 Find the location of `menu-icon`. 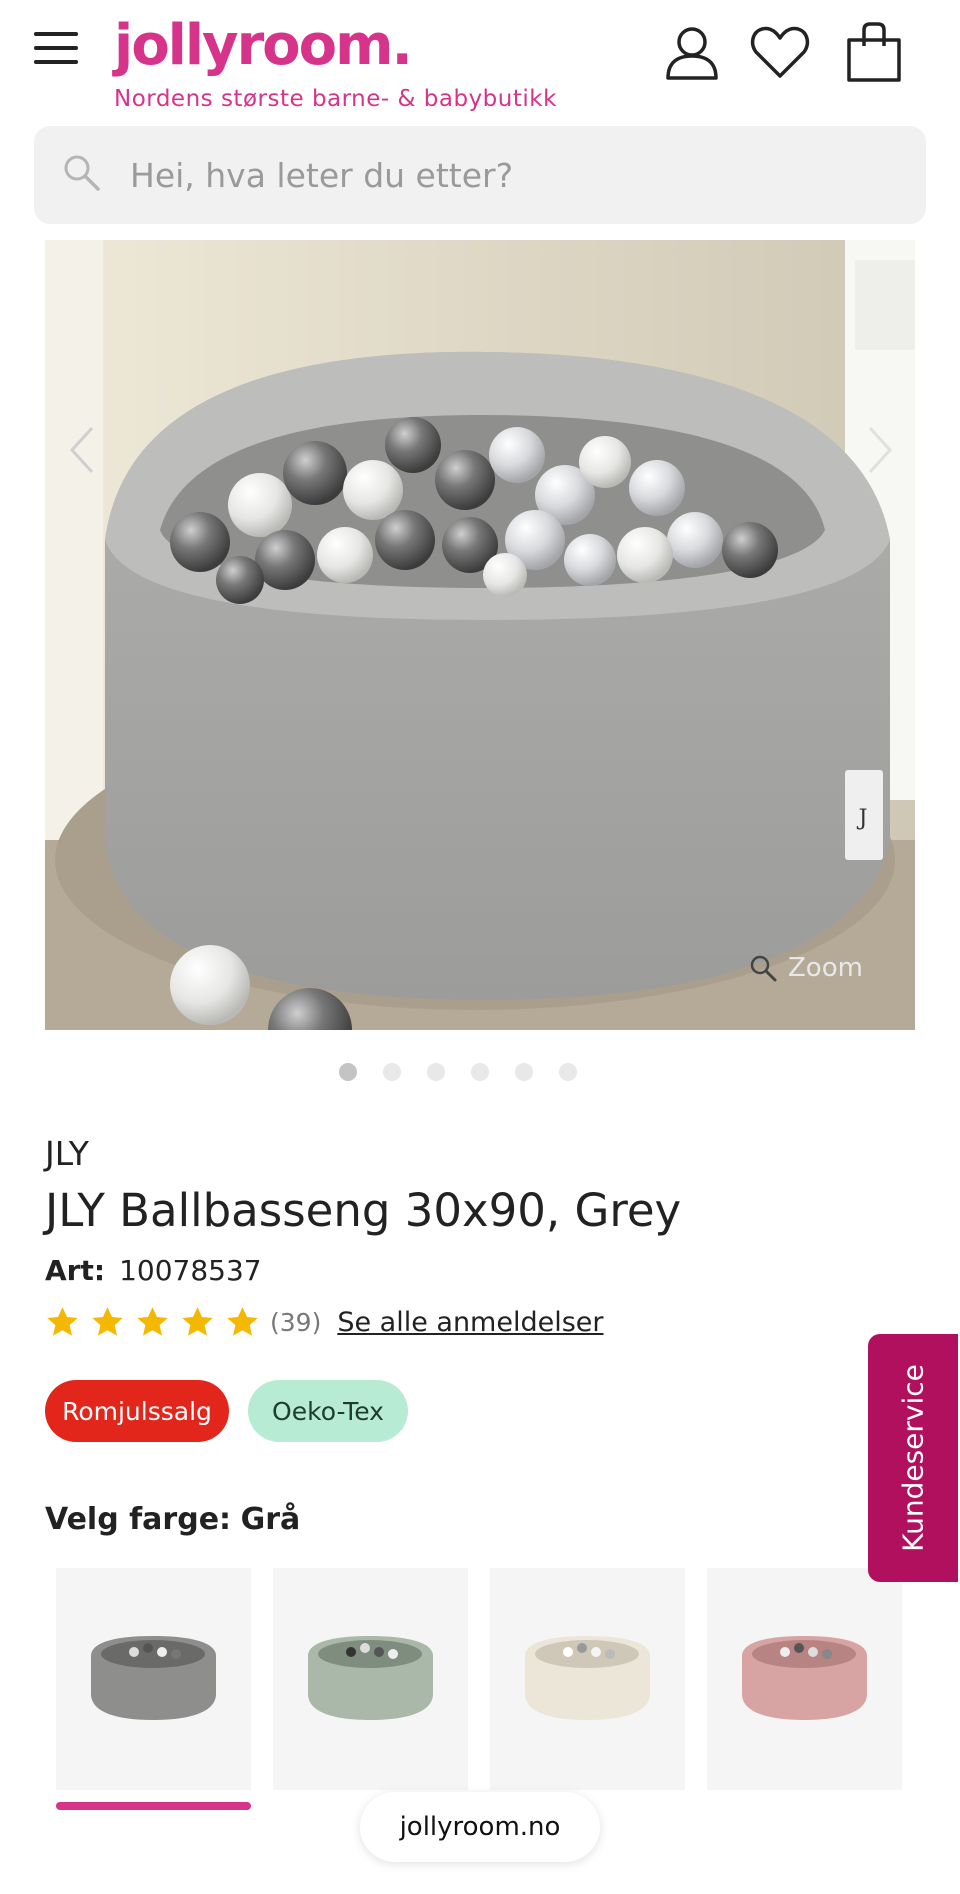

menu-icon is located at coordinates (57, 48).